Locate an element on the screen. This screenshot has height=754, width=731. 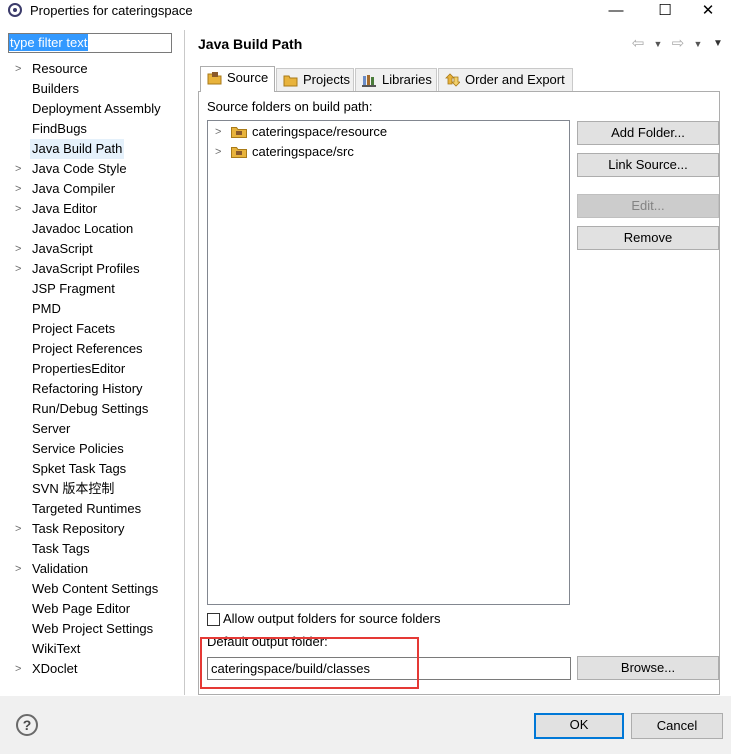
back-arrow-icon: ⇦ is located at coordinates (638, 44).